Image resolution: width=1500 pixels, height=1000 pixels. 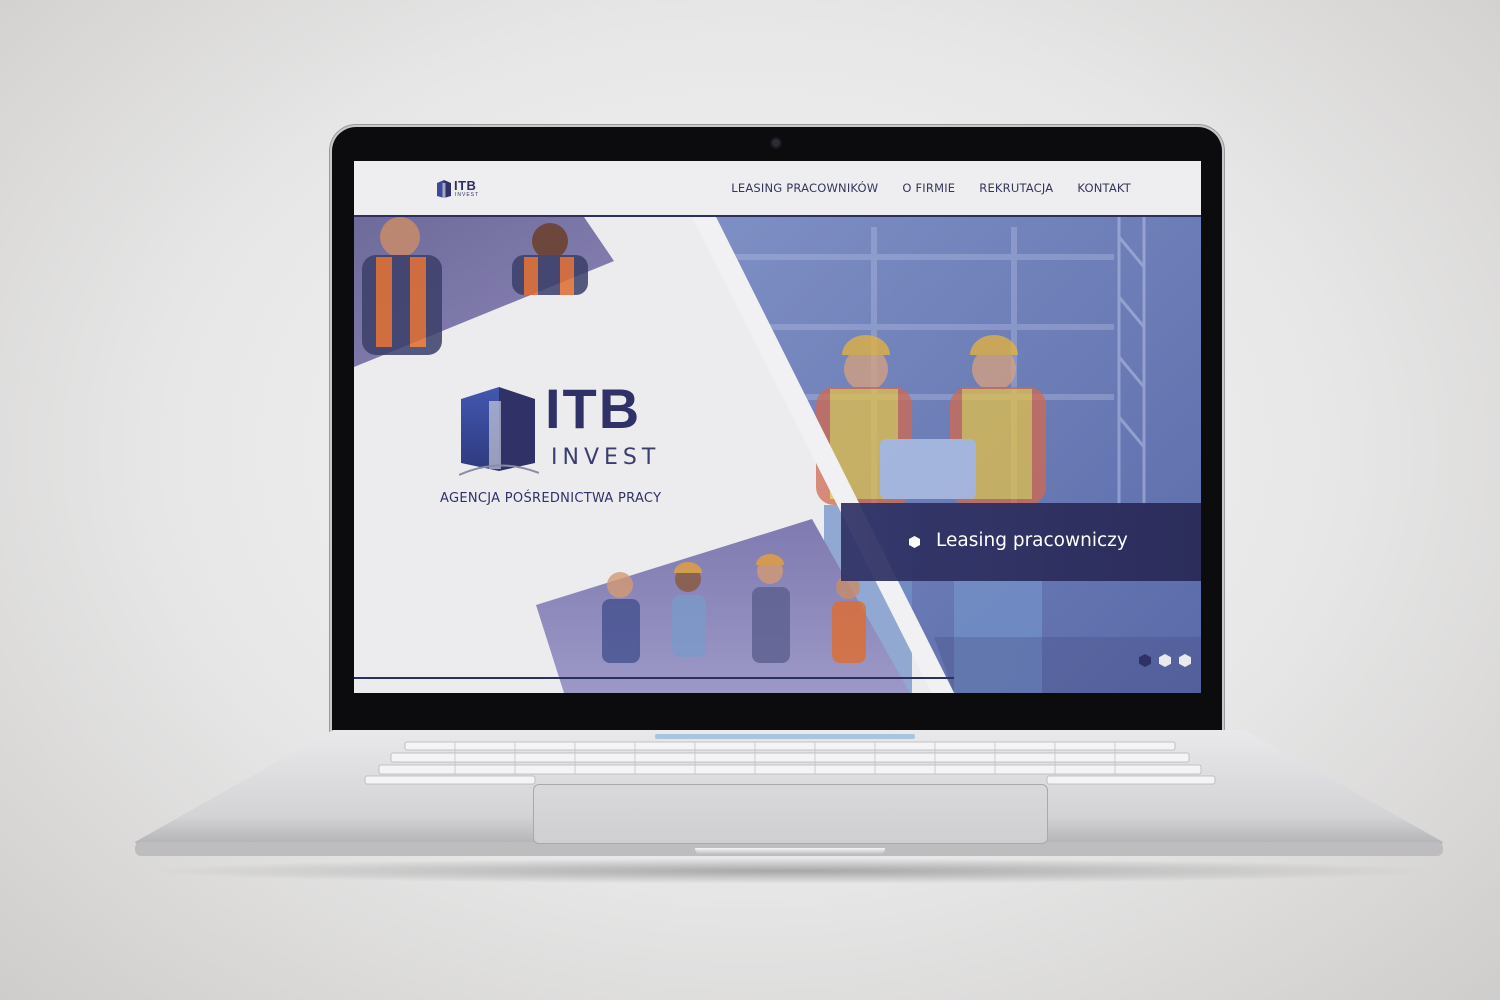 I want to click on laptop-base, so click(x=789, y=799).